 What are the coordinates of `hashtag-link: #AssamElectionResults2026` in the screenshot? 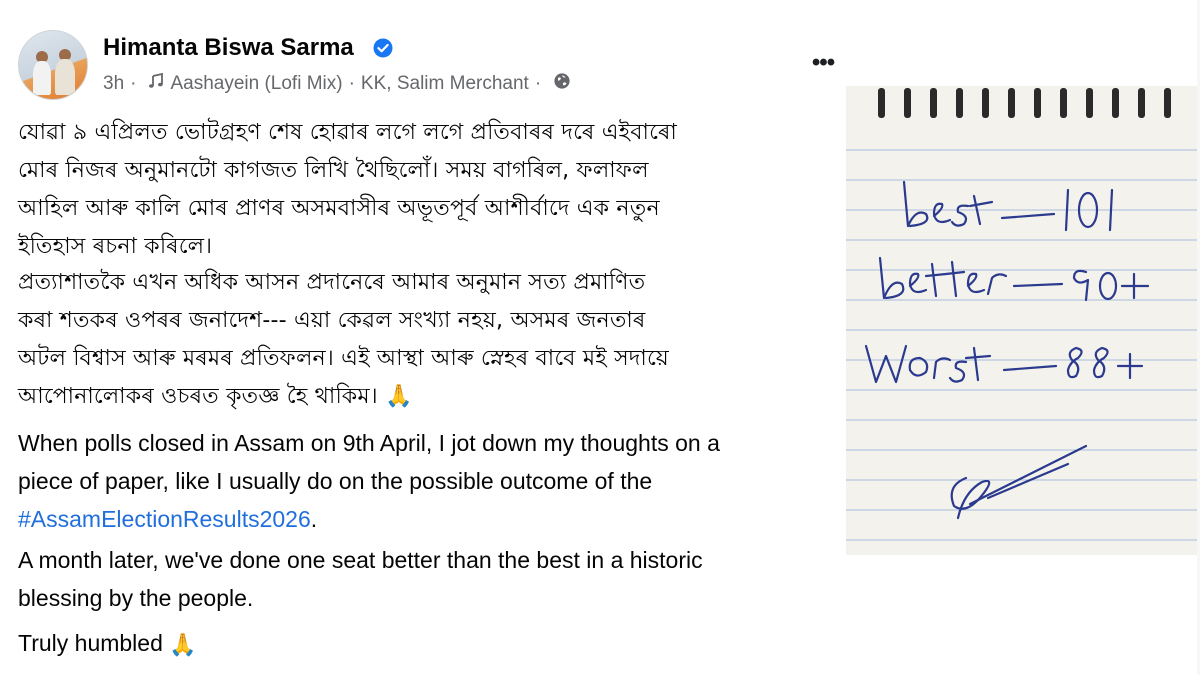 It's located at (164, 519).